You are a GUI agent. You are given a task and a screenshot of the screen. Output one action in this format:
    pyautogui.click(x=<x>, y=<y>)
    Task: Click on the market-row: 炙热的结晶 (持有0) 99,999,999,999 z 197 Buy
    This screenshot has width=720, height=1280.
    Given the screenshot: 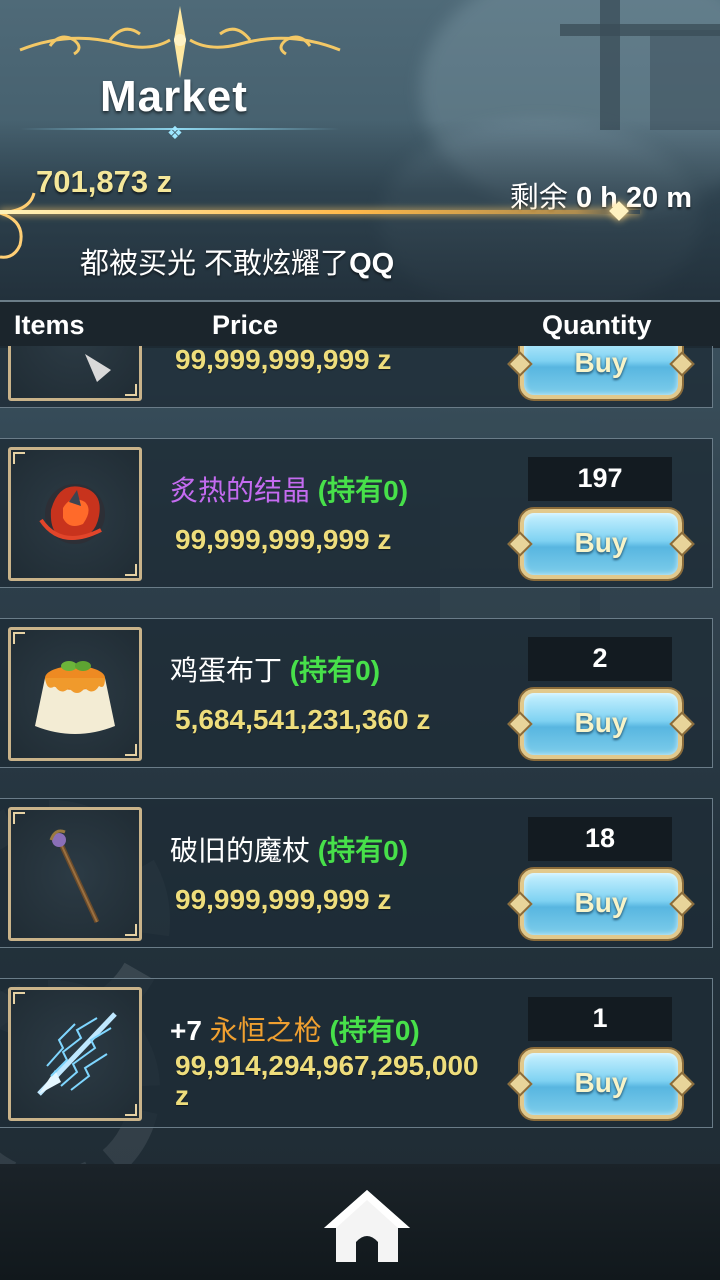 What is the action you would take?
    pyautogui.click(x=356, y=513)
    